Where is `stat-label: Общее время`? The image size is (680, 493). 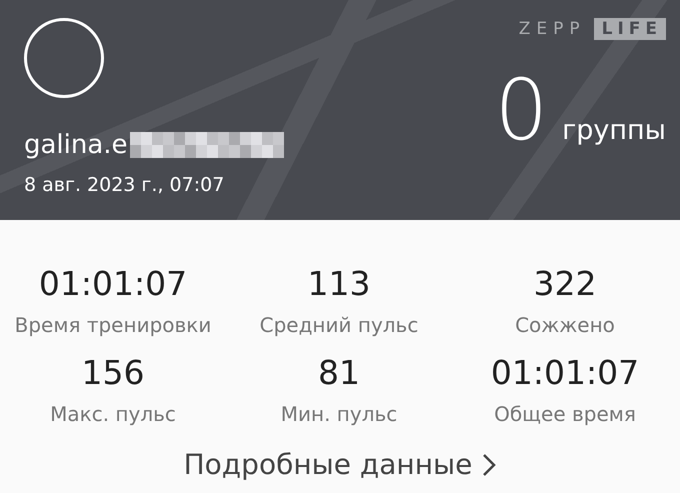
stat-label: Общее время is located at coordinates (565, 414).